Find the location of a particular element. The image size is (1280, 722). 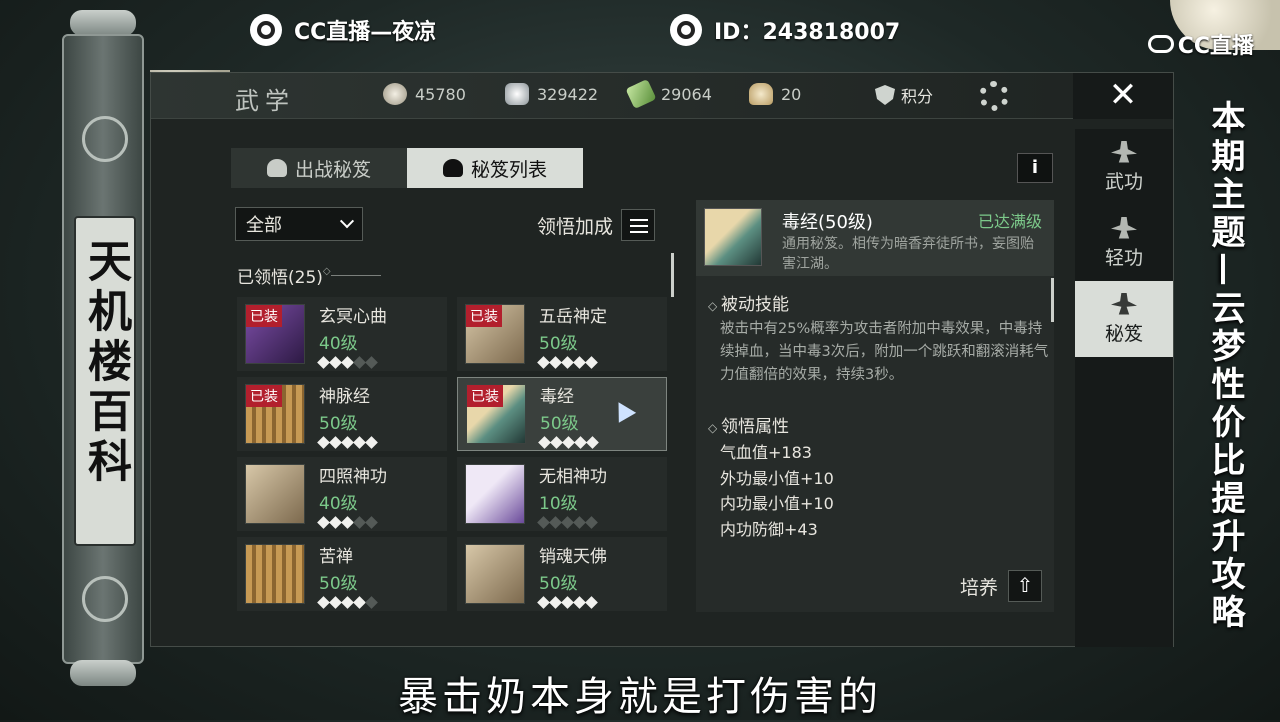

manual-info: 玄冥心曲 40级 is located at coordinates (352, 335).